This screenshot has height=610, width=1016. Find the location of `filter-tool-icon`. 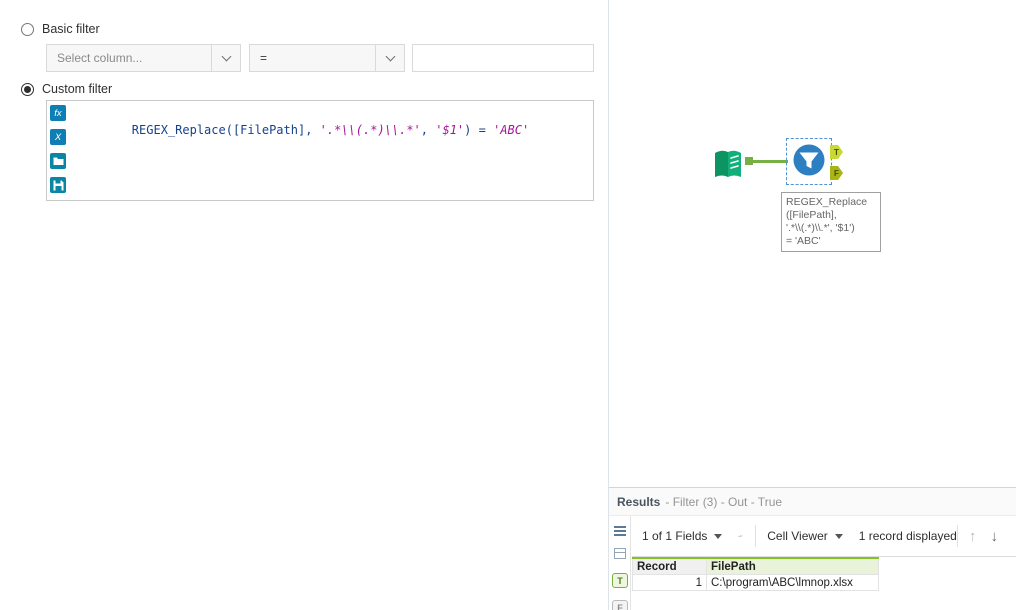

filter-tool-icon is located at coordinates (809, 160).